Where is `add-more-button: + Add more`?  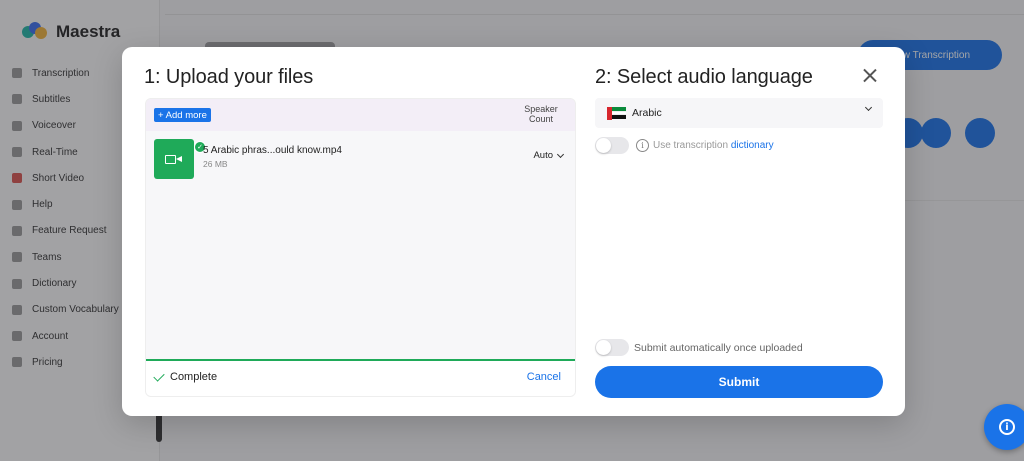 add-more-button: + Add more is located at coordinates (182, 115).